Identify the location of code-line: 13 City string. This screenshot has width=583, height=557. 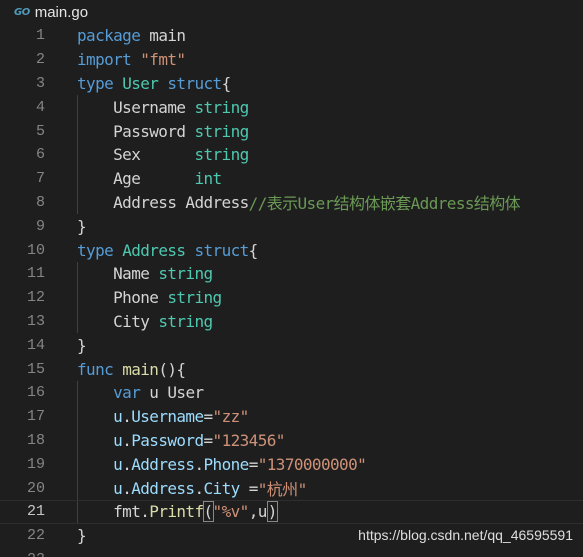
(291, 321).